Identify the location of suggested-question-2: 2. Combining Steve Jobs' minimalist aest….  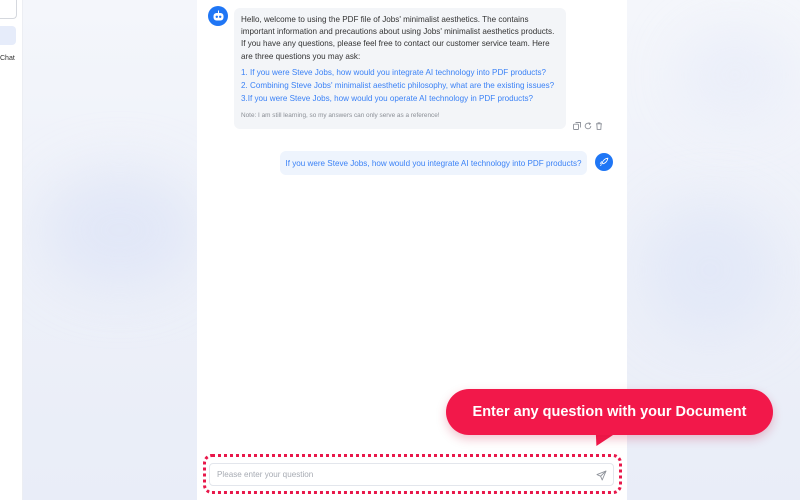
(399, 85).